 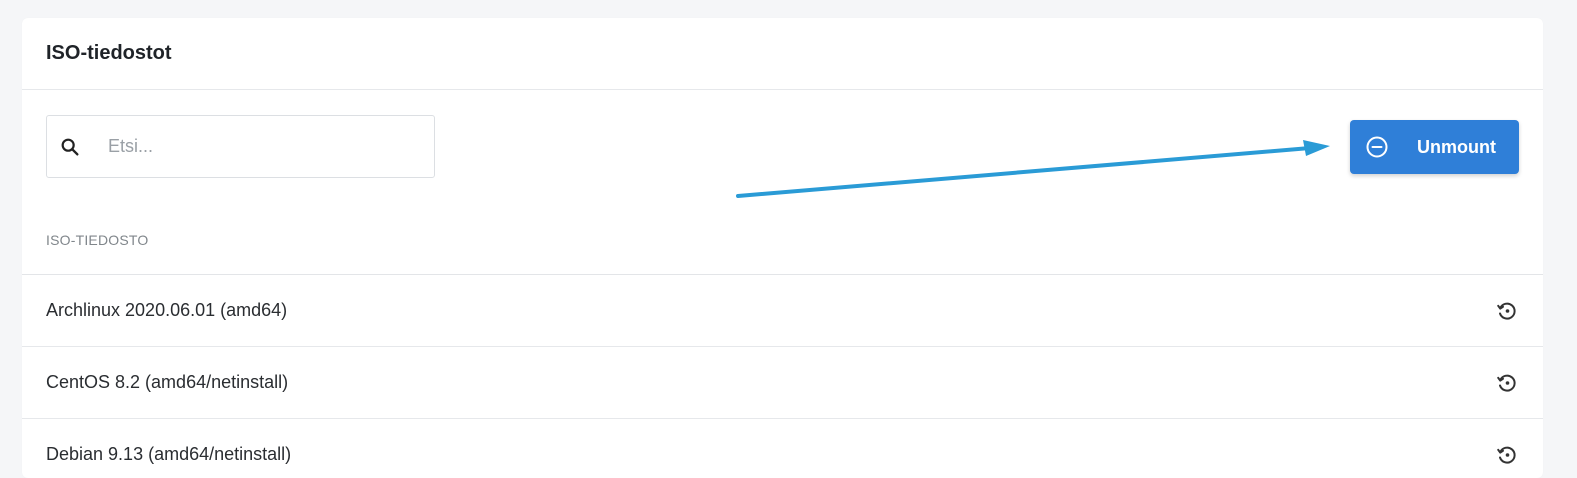 What do you see at coordinates (1377, 147) in the screenshot?
I see `minus-circle-icon` at bounding box center [1377, 147].